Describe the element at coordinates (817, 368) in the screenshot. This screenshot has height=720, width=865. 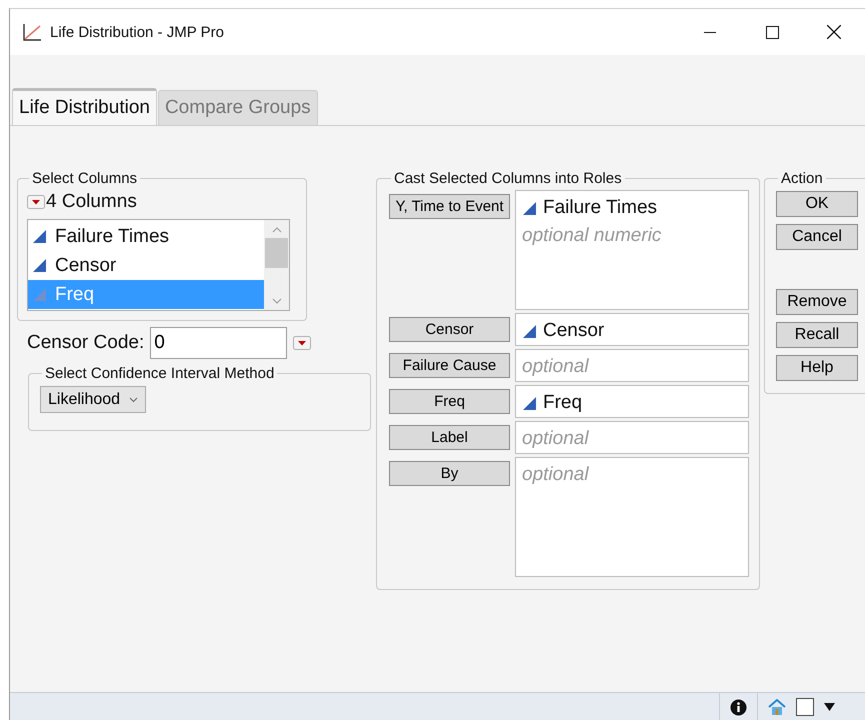
I see `action-button: Help` at that location.